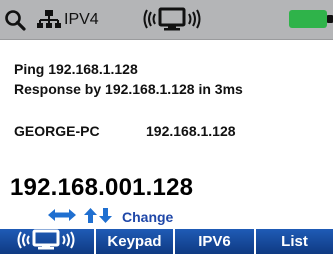 This screenshot has width=333, height=254. Describe the element at coordinates (90, 218) in the screenshot. I see `up-arrow-icon` at that location.